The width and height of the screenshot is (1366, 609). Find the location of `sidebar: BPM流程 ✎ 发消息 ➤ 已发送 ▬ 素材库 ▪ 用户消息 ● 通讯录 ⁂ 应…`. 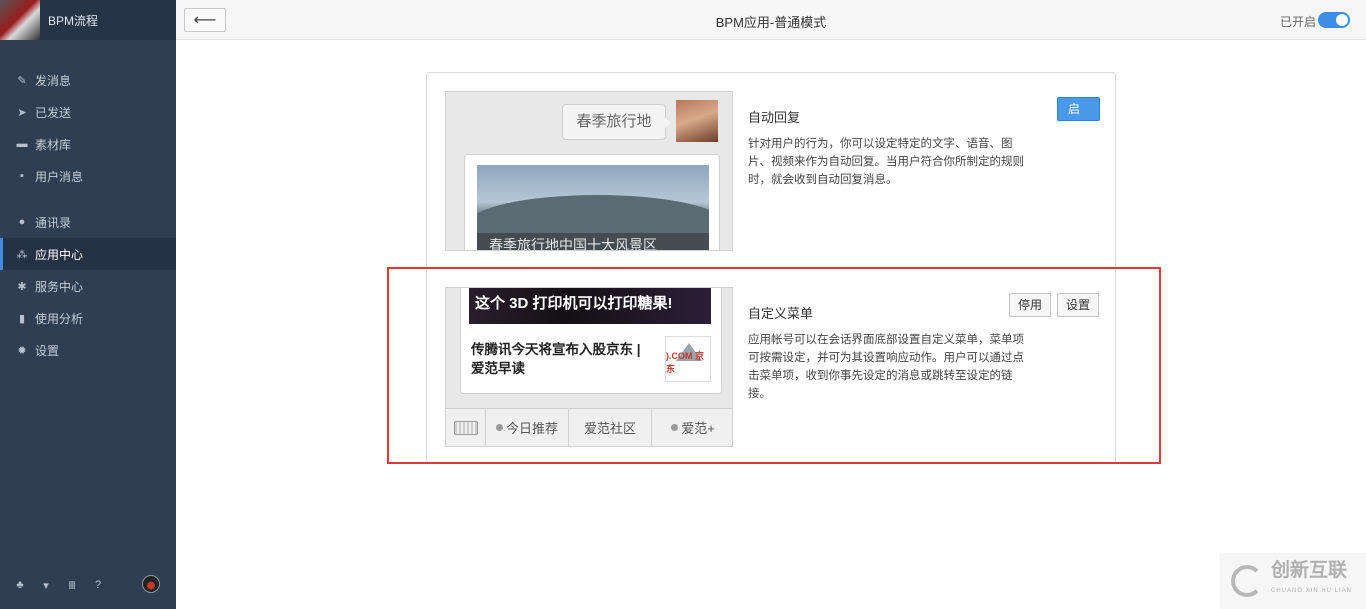

sidebar: BPM流程 ✎ 发消息 ➤ 已发送 ▬ 素材库 ▪ 用户消息 ● 通讯录 ⁂ 应… is located at coordinates (88, 304).